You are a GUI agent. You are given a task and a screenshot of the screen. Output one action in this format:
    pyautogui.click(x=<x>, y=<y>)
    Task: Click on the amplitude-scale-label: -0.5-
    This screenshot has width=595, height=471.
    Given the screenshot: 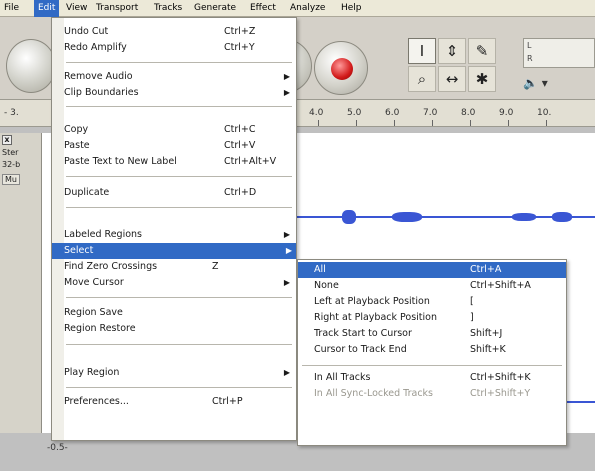 What is the action you would take?
    pyautogui.click(x=57, y=448)
    